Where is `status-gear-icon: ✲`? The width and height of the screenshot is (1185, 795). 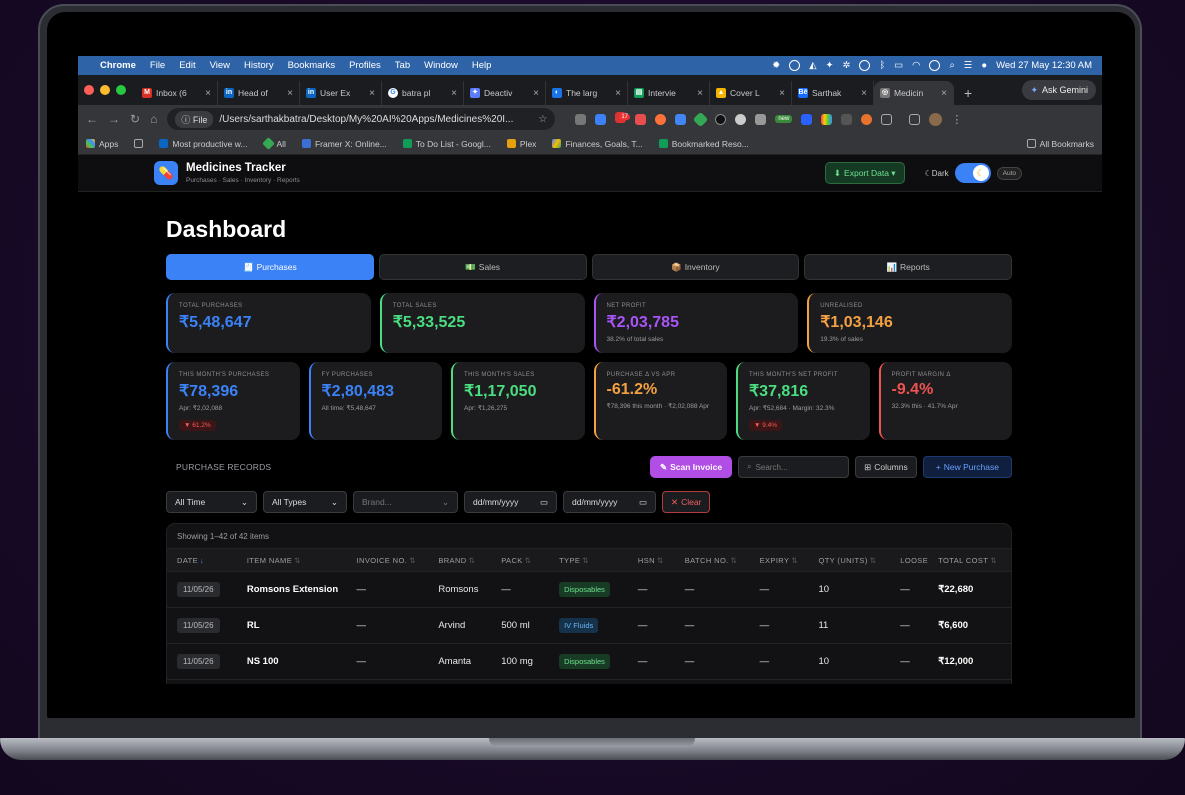
status-gear-icon: ✲ is located at coordinates (847, 65).